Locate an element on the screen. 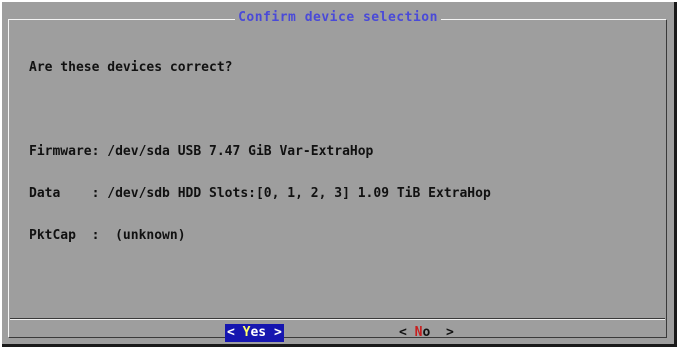  yes-close-bracket: > is located at coordinates (274, 332).